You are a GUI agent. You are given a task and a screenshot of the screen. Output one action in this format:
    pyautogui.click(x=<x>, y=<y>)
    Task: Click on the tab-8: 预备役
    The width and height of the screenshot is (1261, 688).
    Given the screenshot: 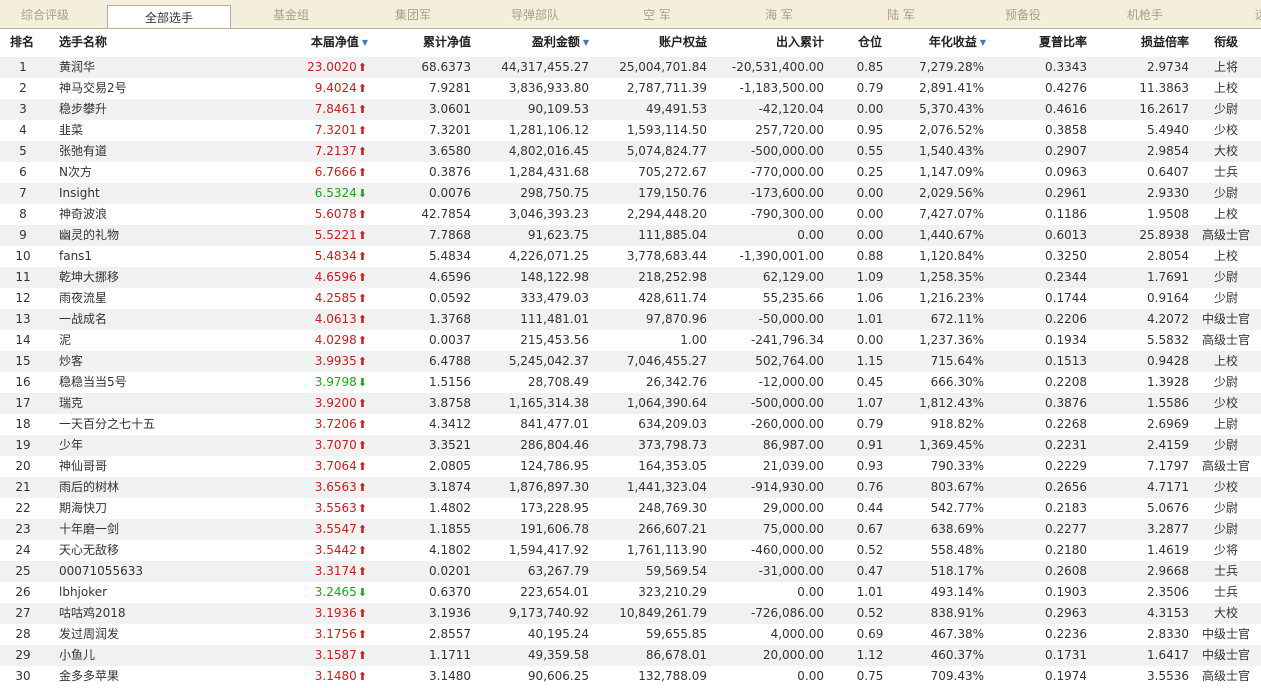 What is the action you would take?
    pyautogui.click(x=1023, y=15)
    